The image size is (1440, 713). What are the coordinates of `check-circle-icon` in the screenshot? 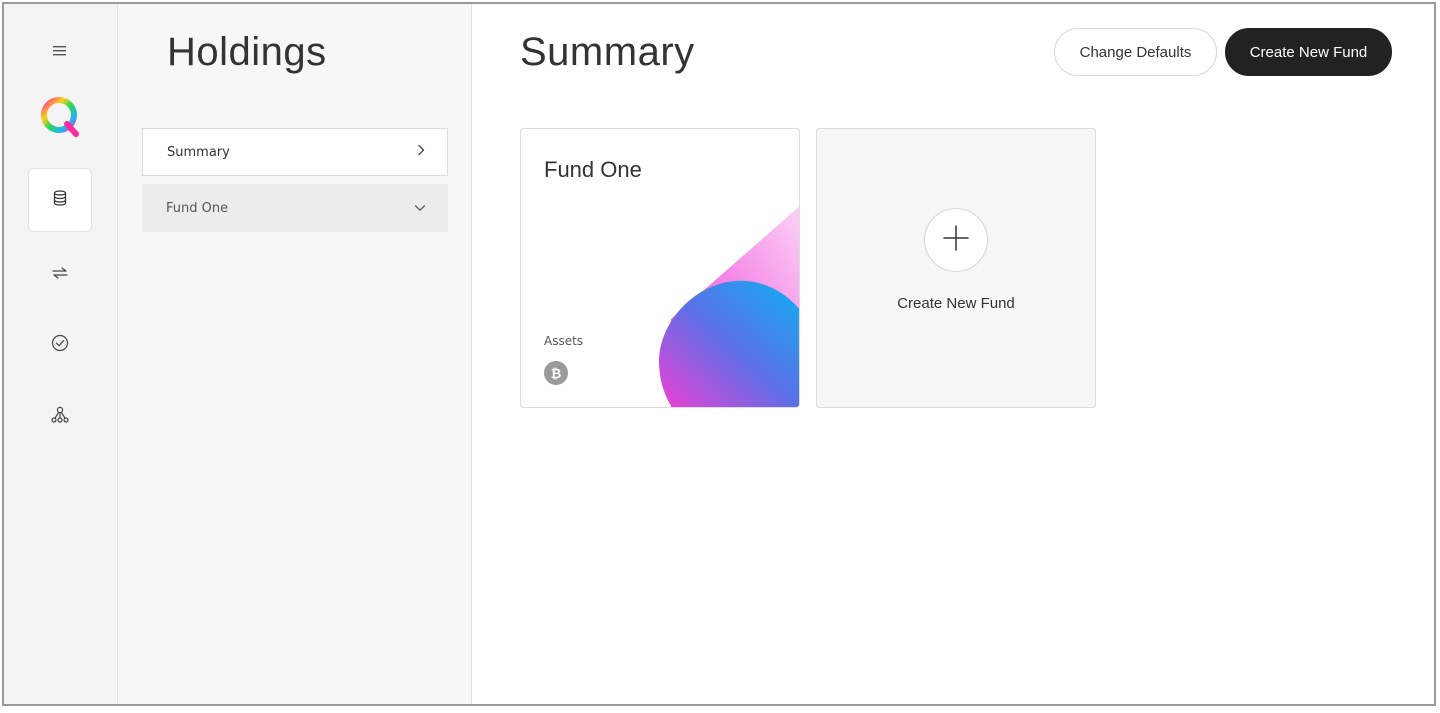 It's located at (60, 345).